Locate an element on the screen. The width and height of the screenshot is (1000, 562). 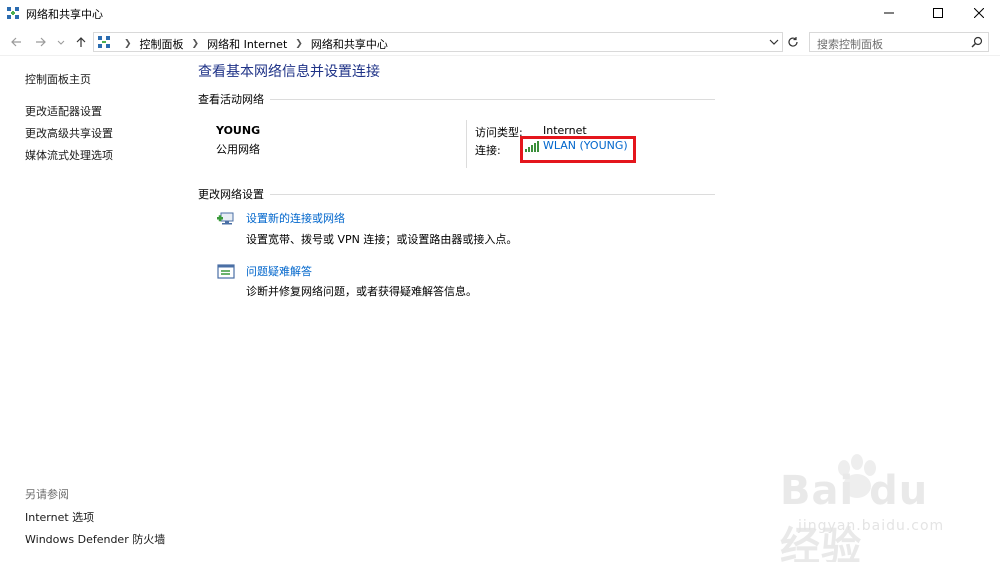
breadcrumb-control-panel: 控制面板 is located at coordinates (162, 44).